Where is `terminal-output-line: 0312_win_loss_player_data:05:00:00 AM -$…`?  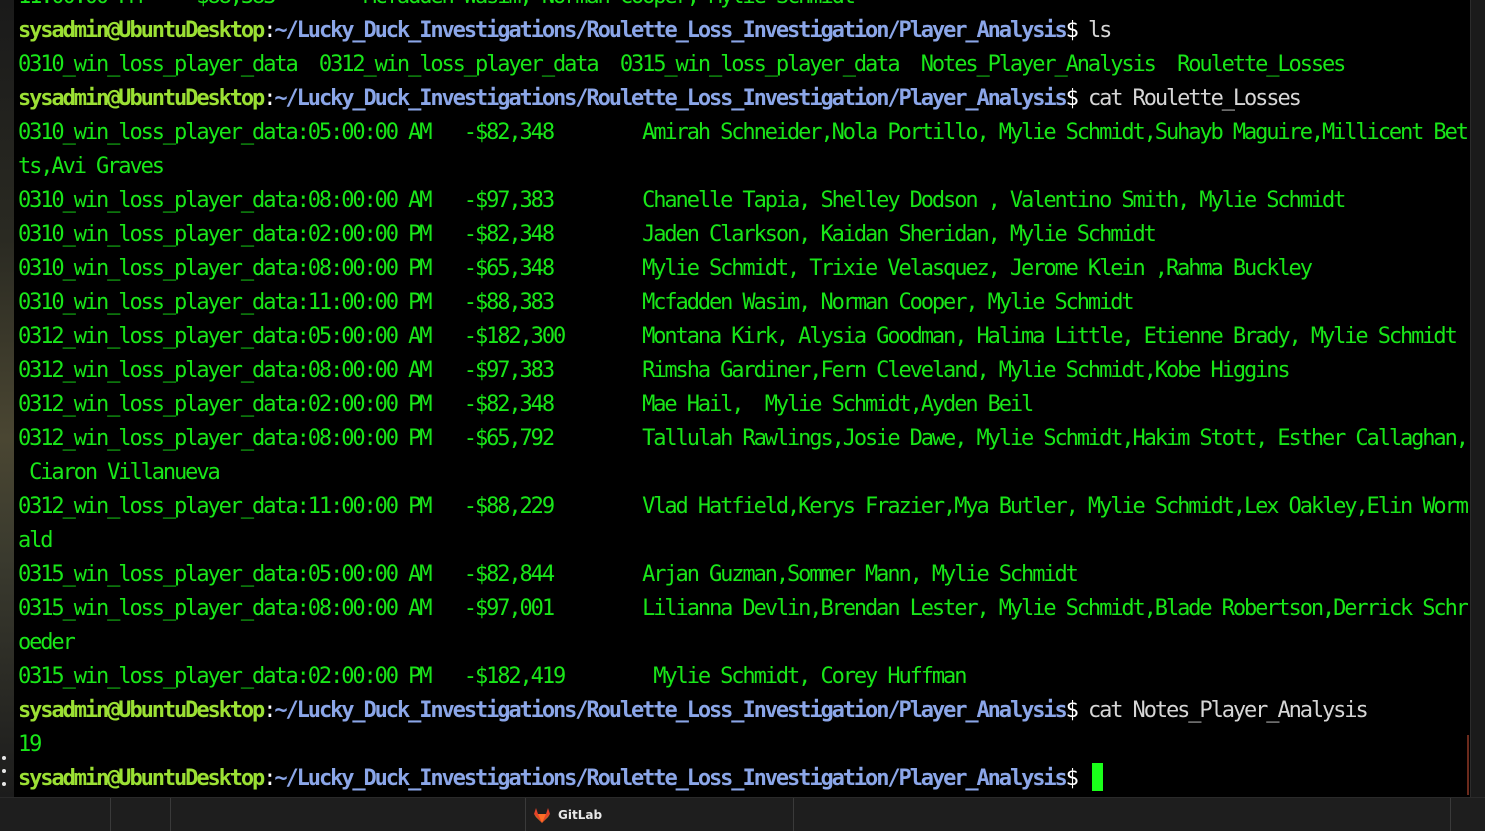
terminal-output-line: 0312_win_loss_player_data:05:00:00 AM -$… is located at coordinates (743, 337).